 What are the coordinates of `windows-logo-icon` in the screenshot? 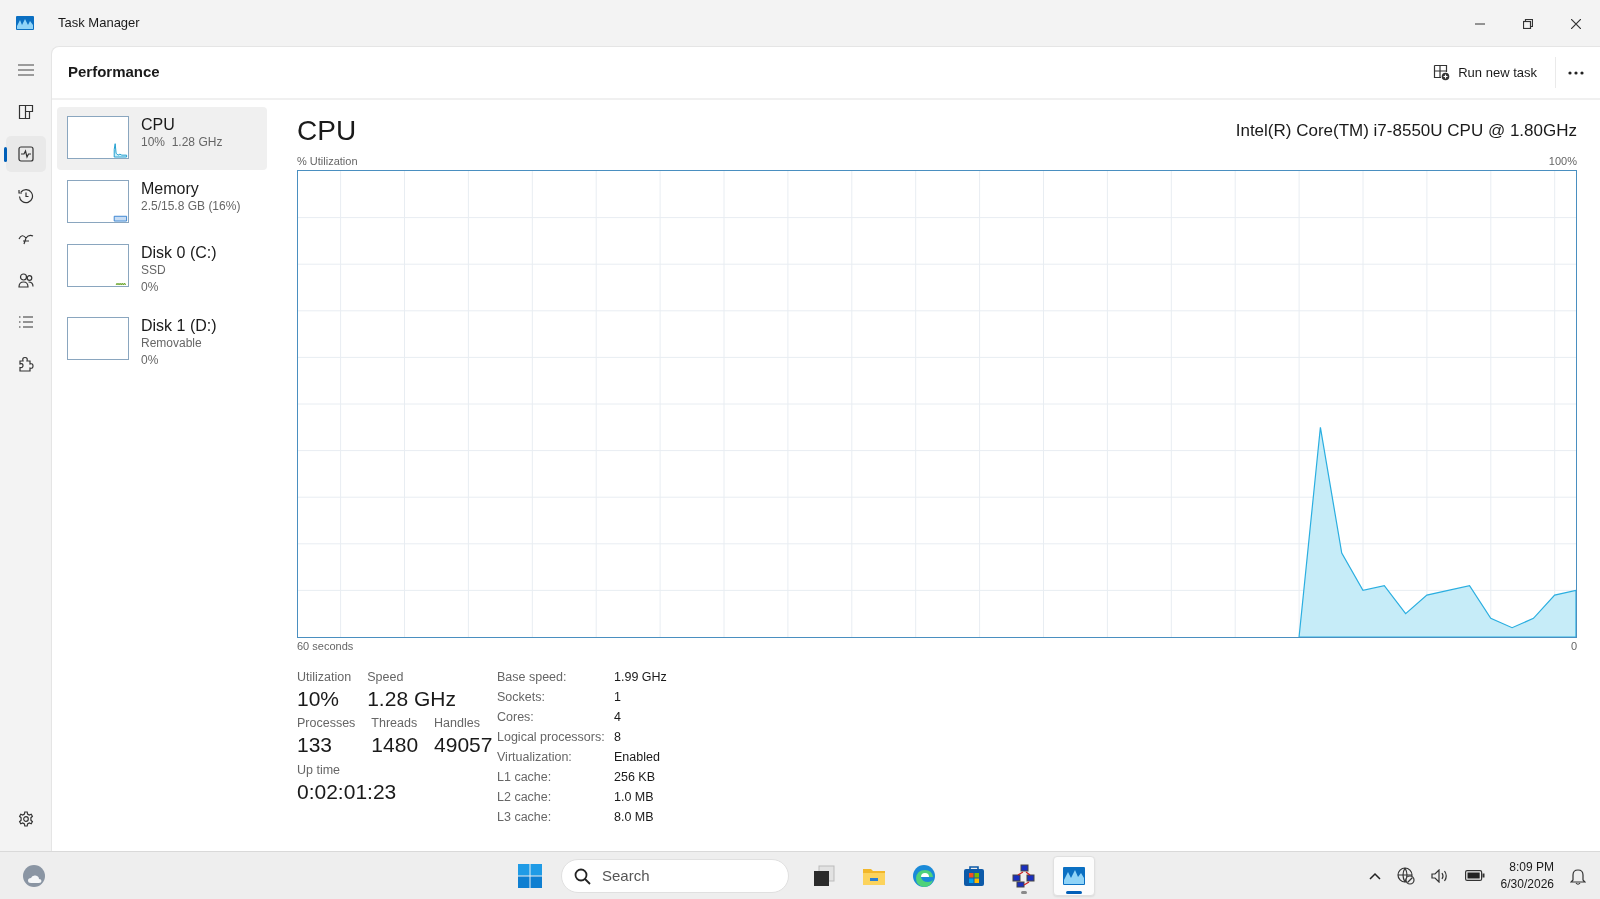 It's located at (530, 875).